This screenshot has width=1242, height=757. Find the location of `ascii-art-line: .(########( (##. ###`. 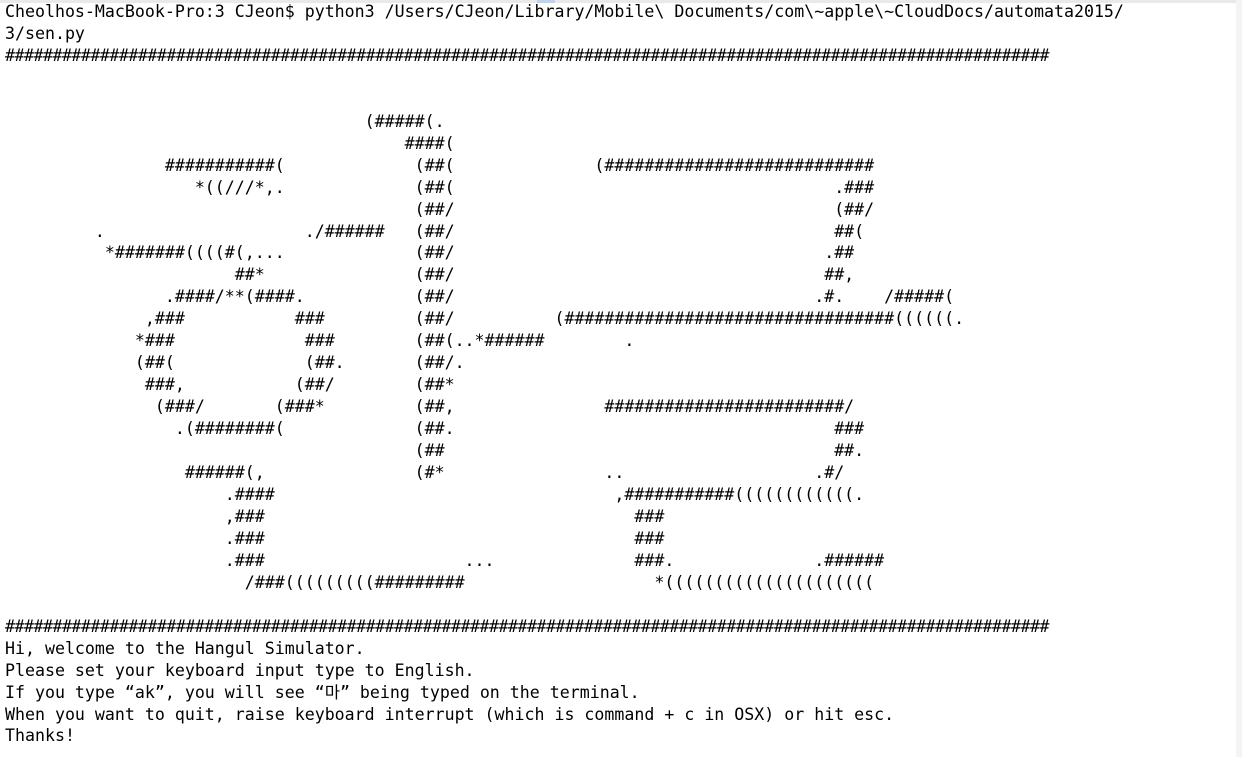

ascii-art-line: .(########( (##. ### is located at coordinates (435, 429).